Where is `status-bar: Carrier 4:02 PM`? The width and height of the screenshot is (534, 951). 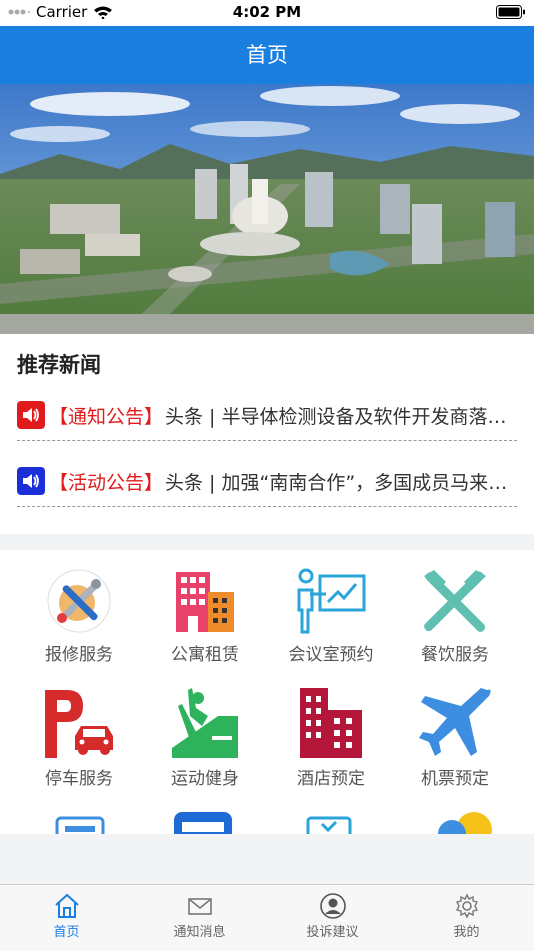 status-bar: Carrier 4:02 PM is located at coordinates (267, 13).